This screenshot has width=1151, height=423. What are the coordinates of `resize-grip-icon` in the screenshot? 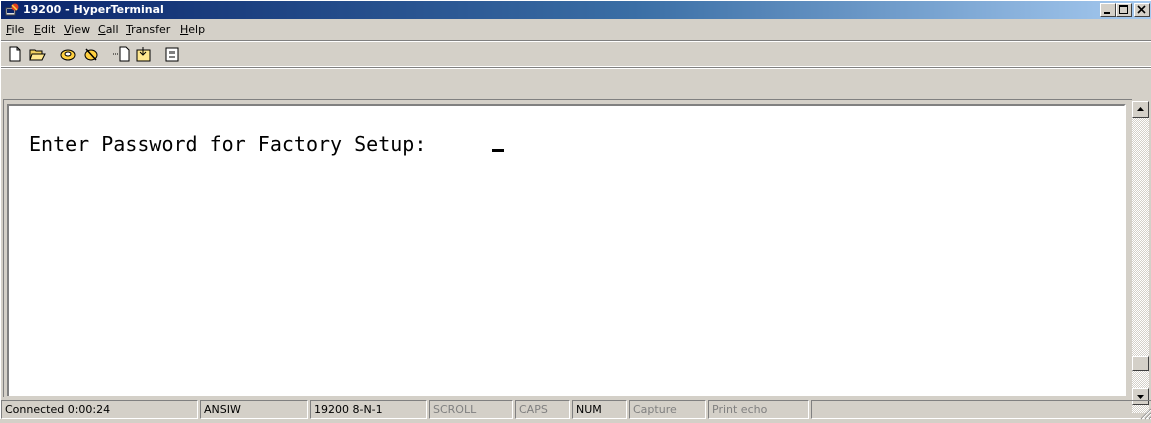 It's located at (1144, 413).